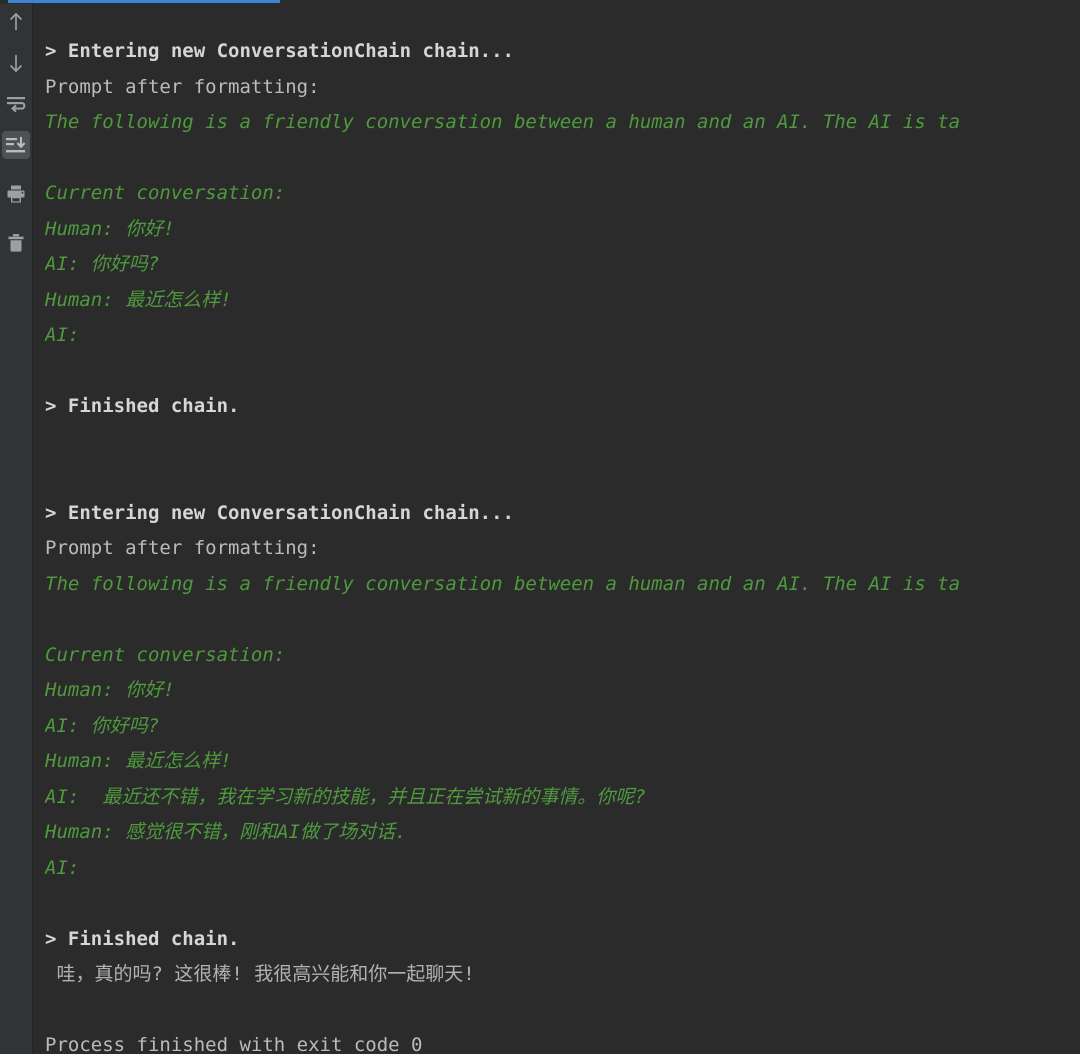 The width and height of the screenshot is (1080, 1054). Describe the element at coordinates (16, 243) in the screenshot. I see `trash-icon` at that location.